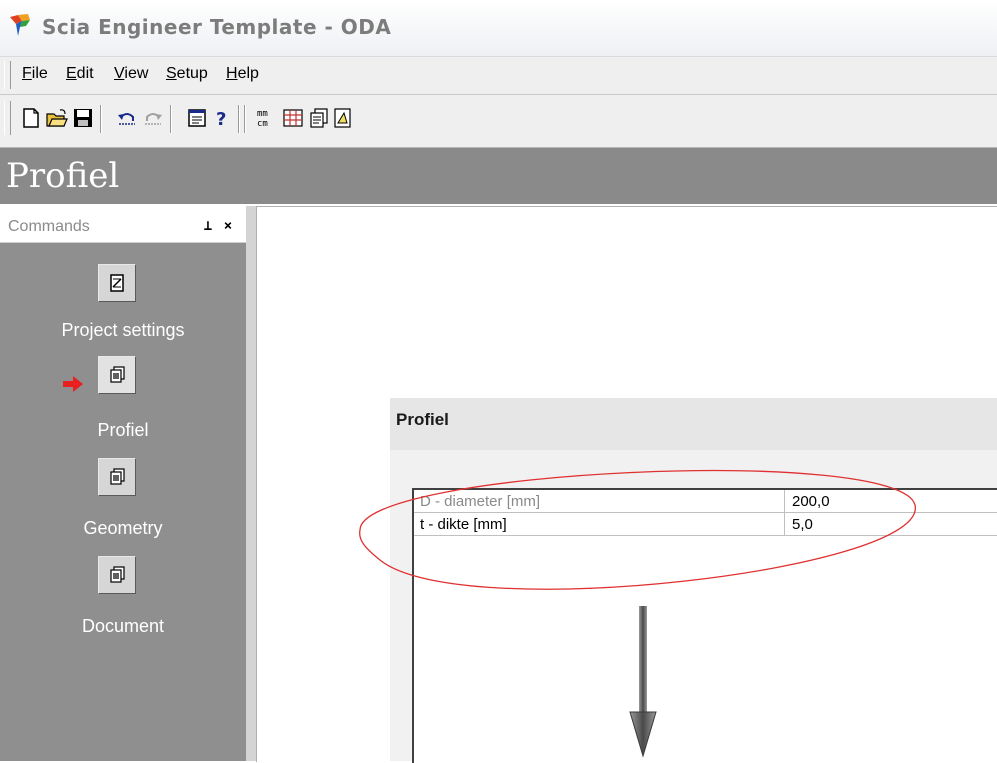  I want to click on window-title: Scia Engineer Template - ODA, so click(217, 27).